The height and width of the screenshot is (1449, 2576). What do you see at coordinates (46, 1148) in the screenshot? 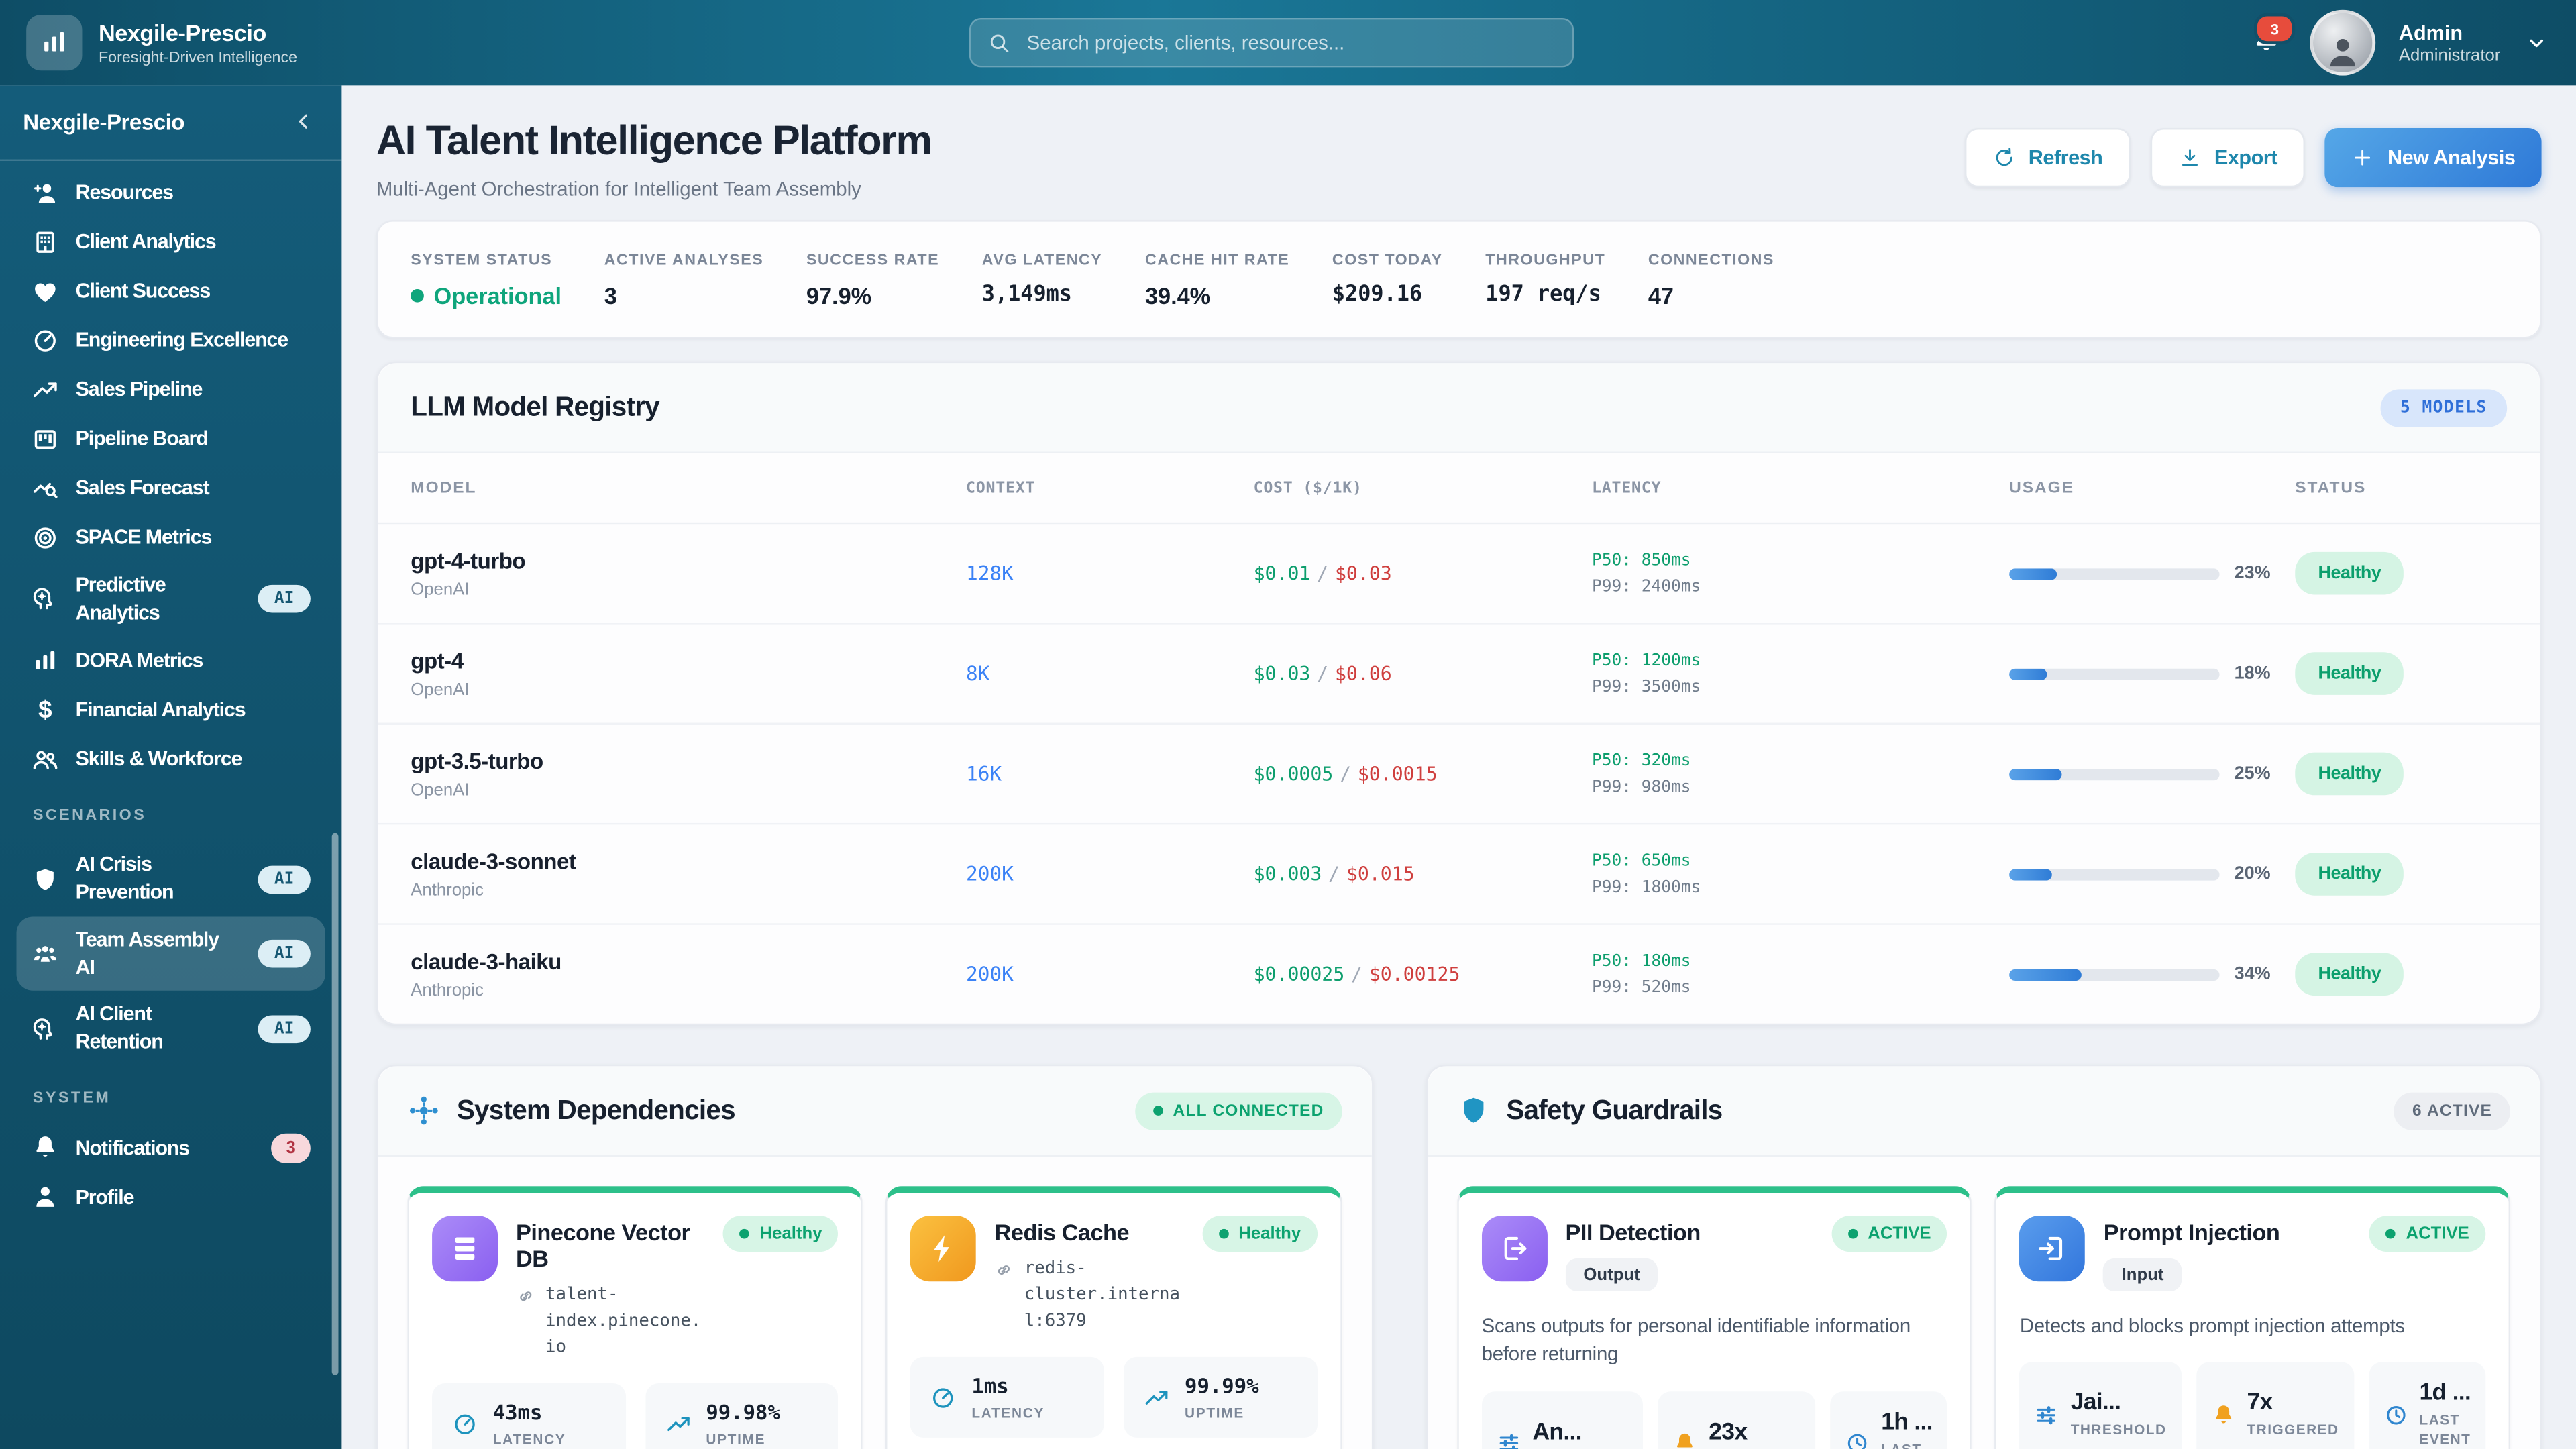
I see `bell-icon` at bounding box center [46, 1148].